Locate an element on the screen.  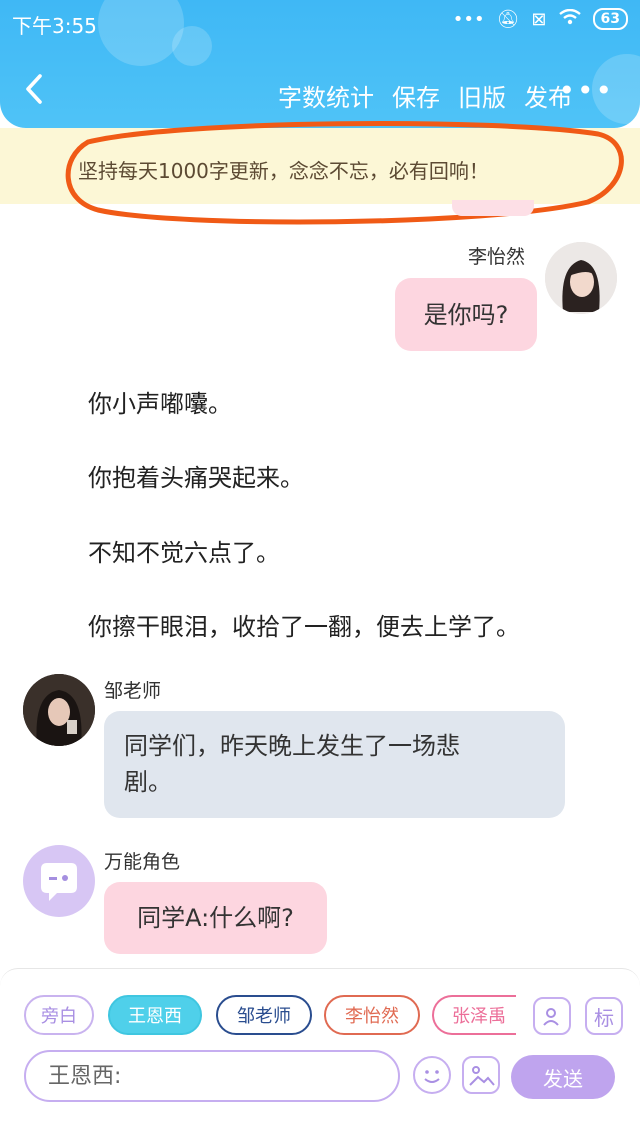
header-actions: 字数统计 保存 旧版 发布 is located at coordinates (425, 95).